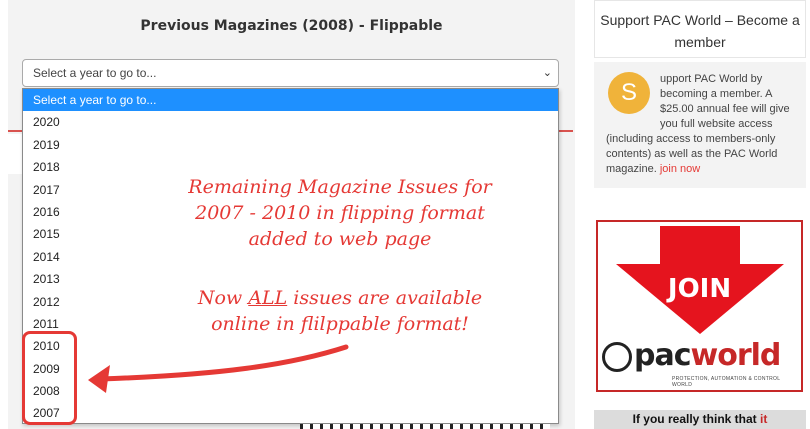  I want to click on logo-tagline: PROTECTION, AUTOMATION & CONTROL WORLD, so click(726, 382).